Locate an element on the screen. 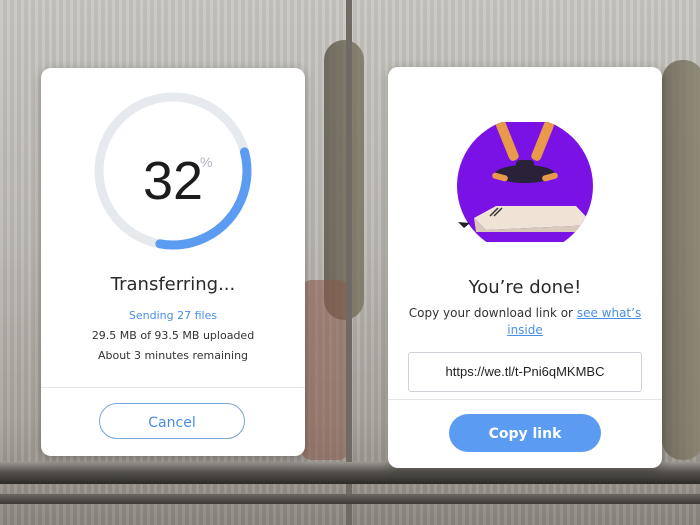  panel-divider is located at coordinates (349, 262).